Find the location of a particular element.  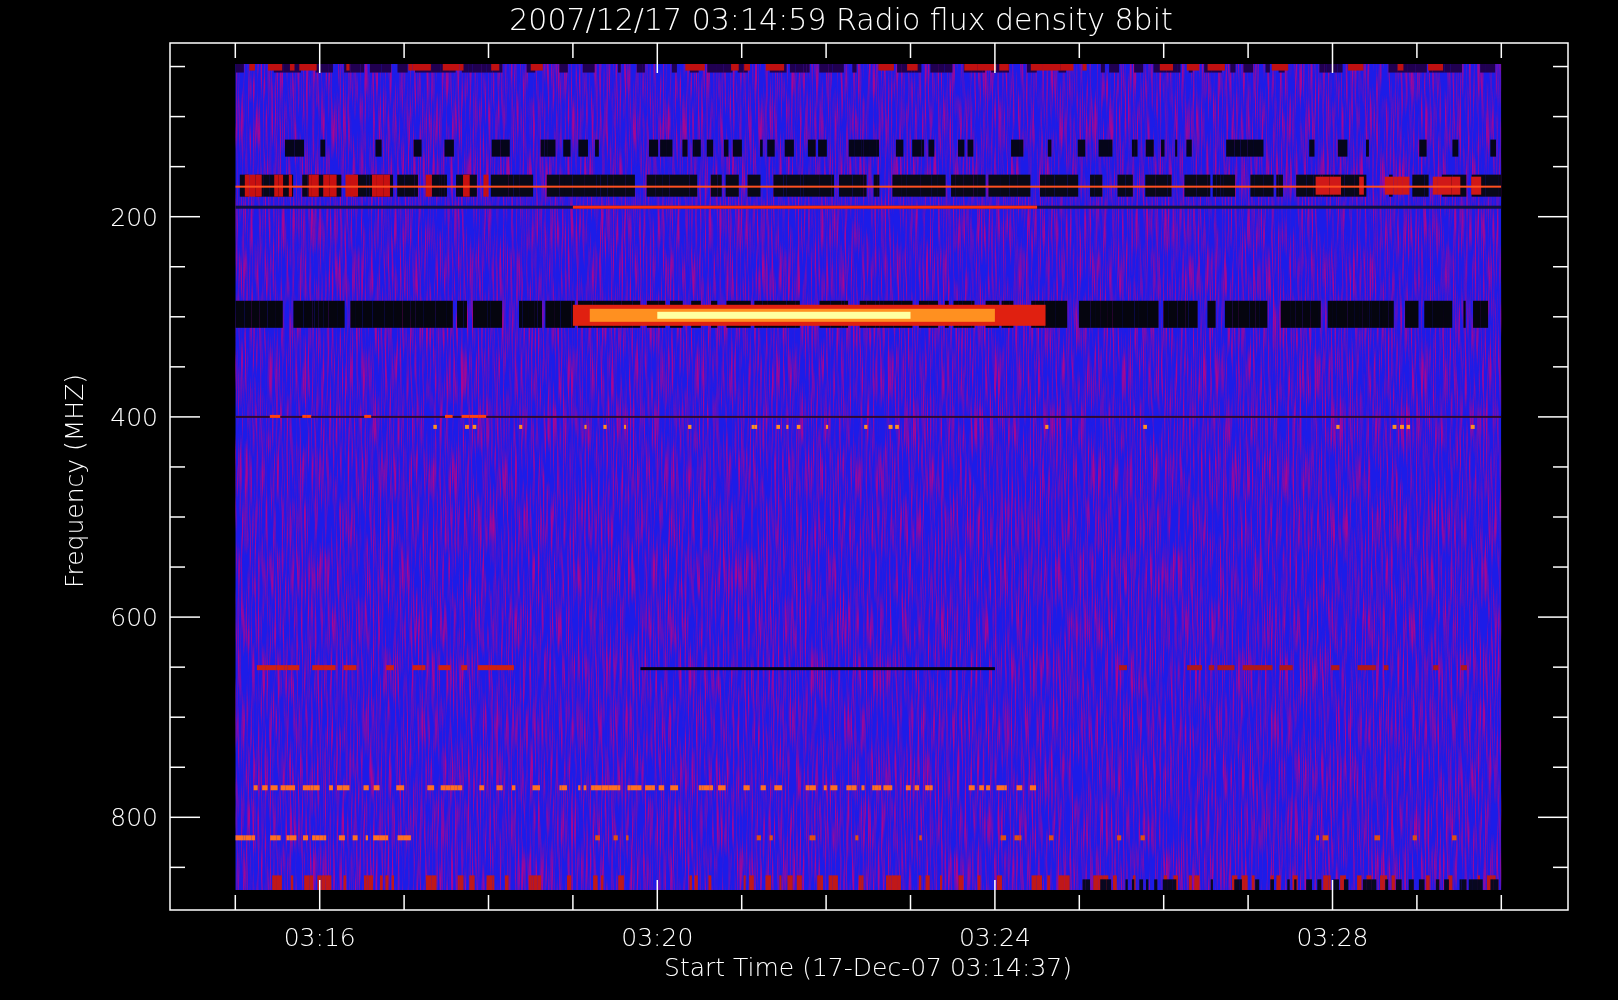

tick-label: 03:16 is located at coordinates (319, 937).